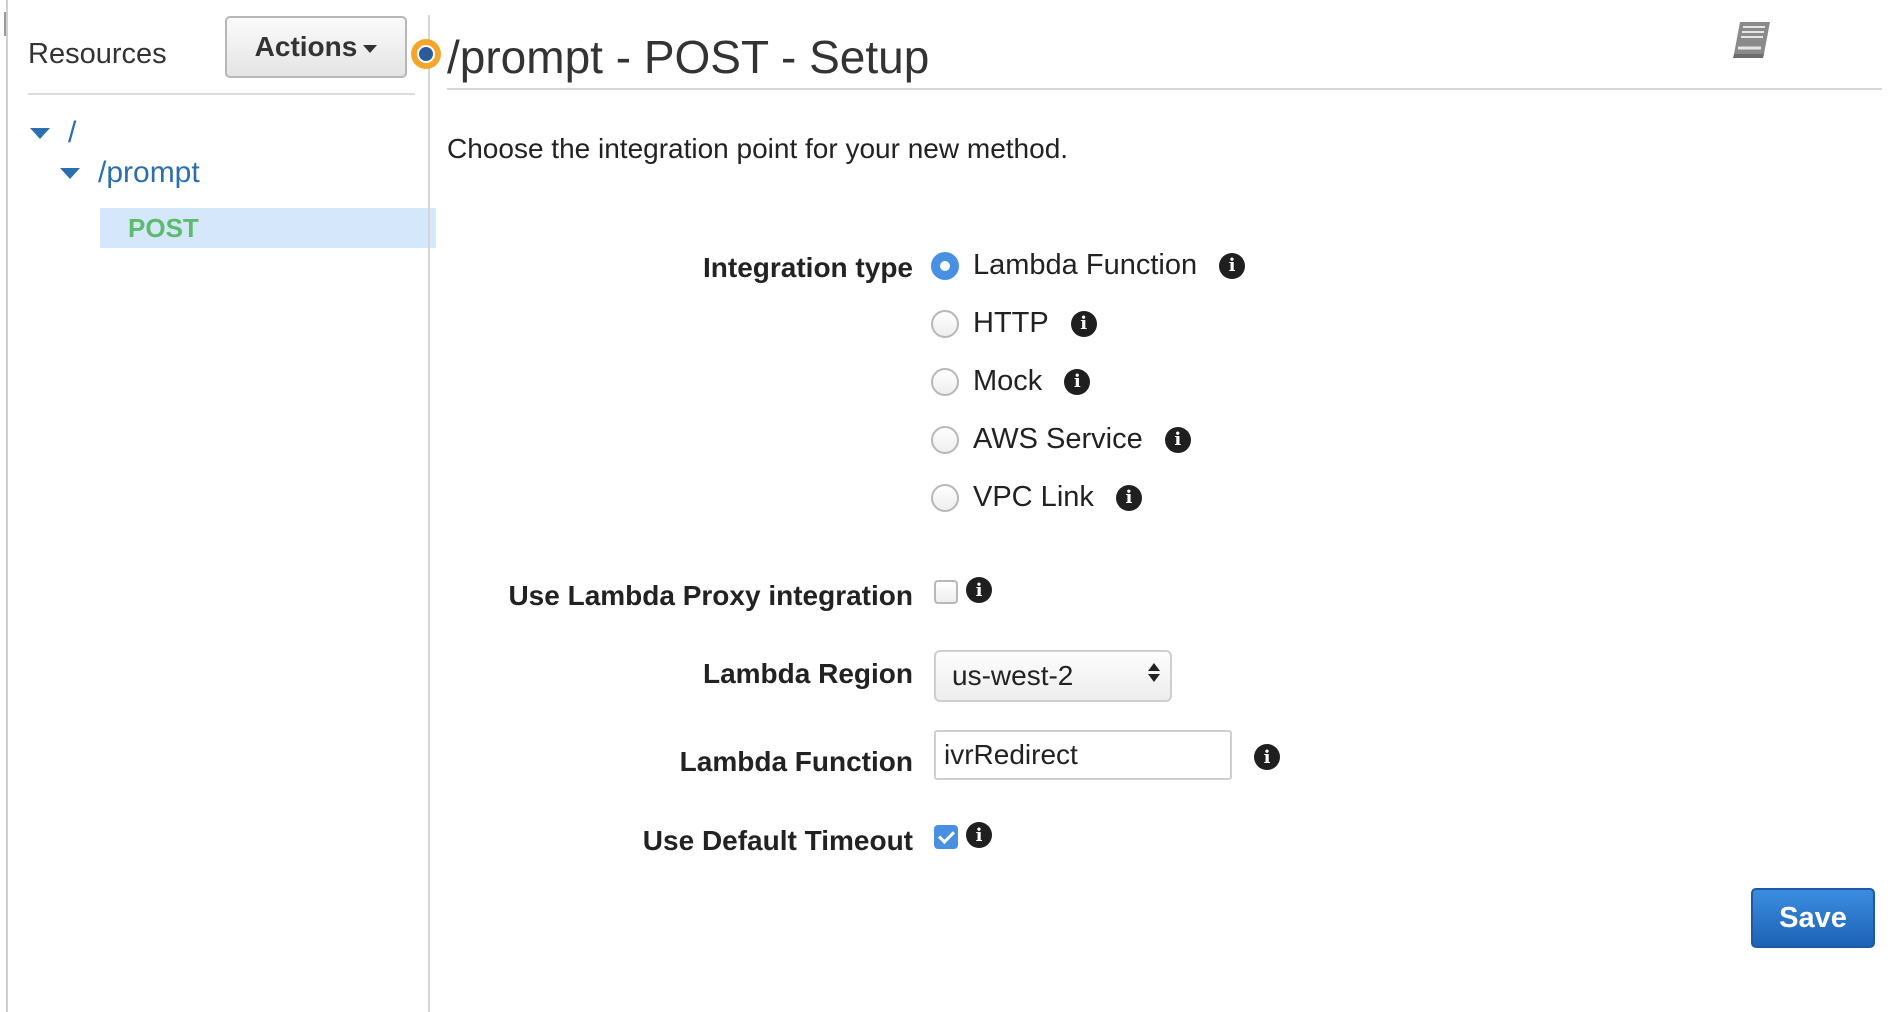 The width and height of the screenshot is (1894, 1012). I want to click on active-indicator-icon, so click(426, 54).